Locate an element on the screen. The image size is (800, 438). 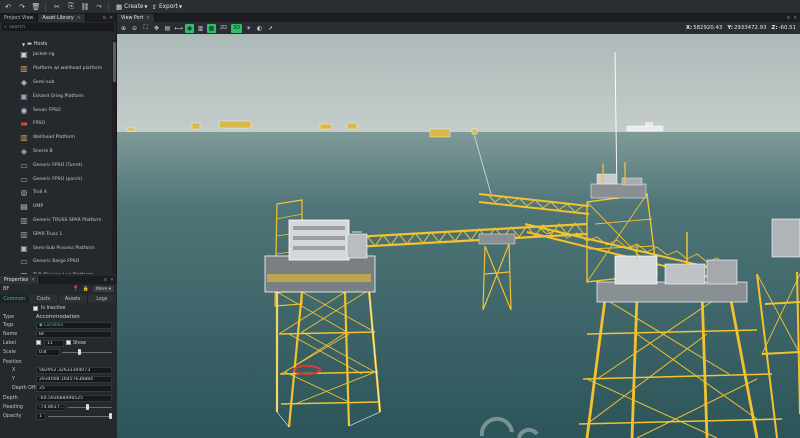
layers-icon: ▤ is located at coordinates (167, 28).